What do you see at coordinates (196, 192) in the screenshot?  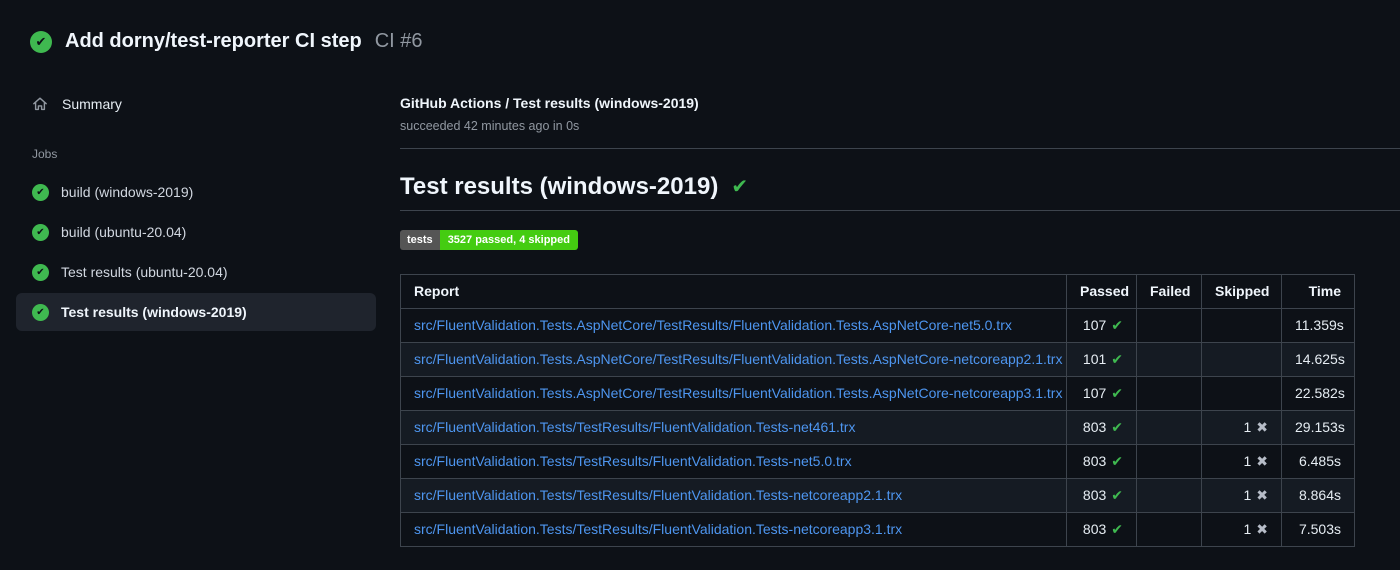 I see `sidebar-job-item: ✔ build (windows-2019)` at bounding box center [196, 192].